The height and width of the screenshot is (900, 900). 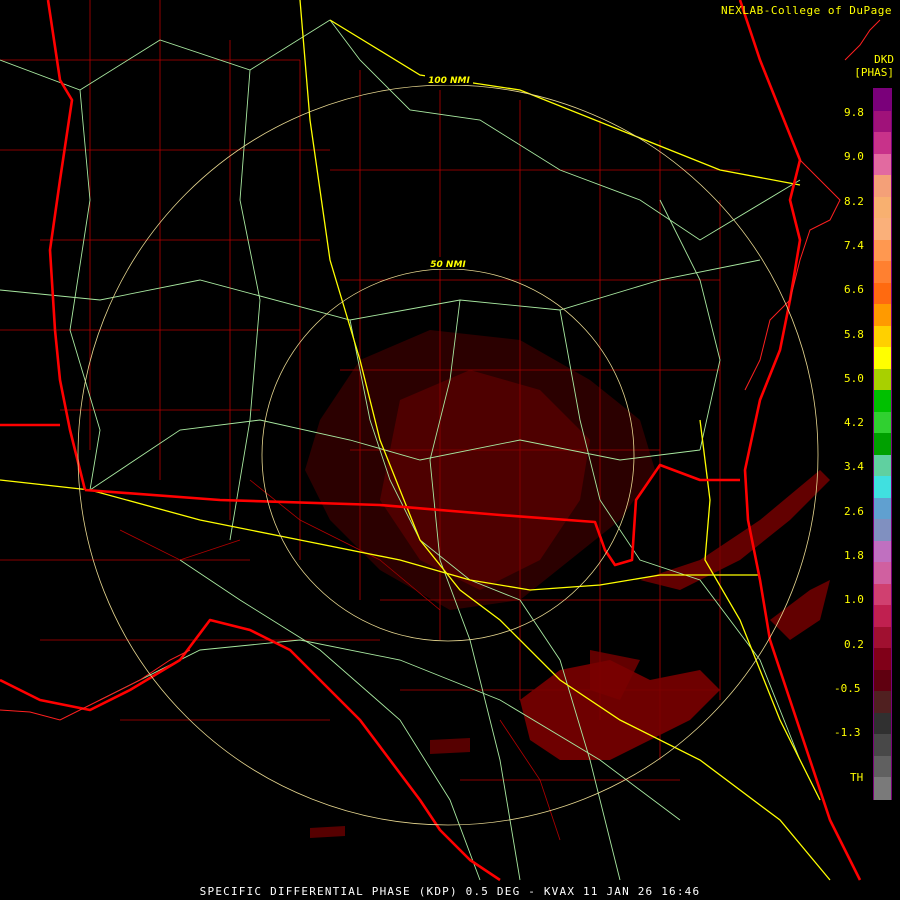 What do you see at coordinates (854, 467) in the screenshot?
I see `color-scale-label: 3.4` at bounding box center [854, 467].